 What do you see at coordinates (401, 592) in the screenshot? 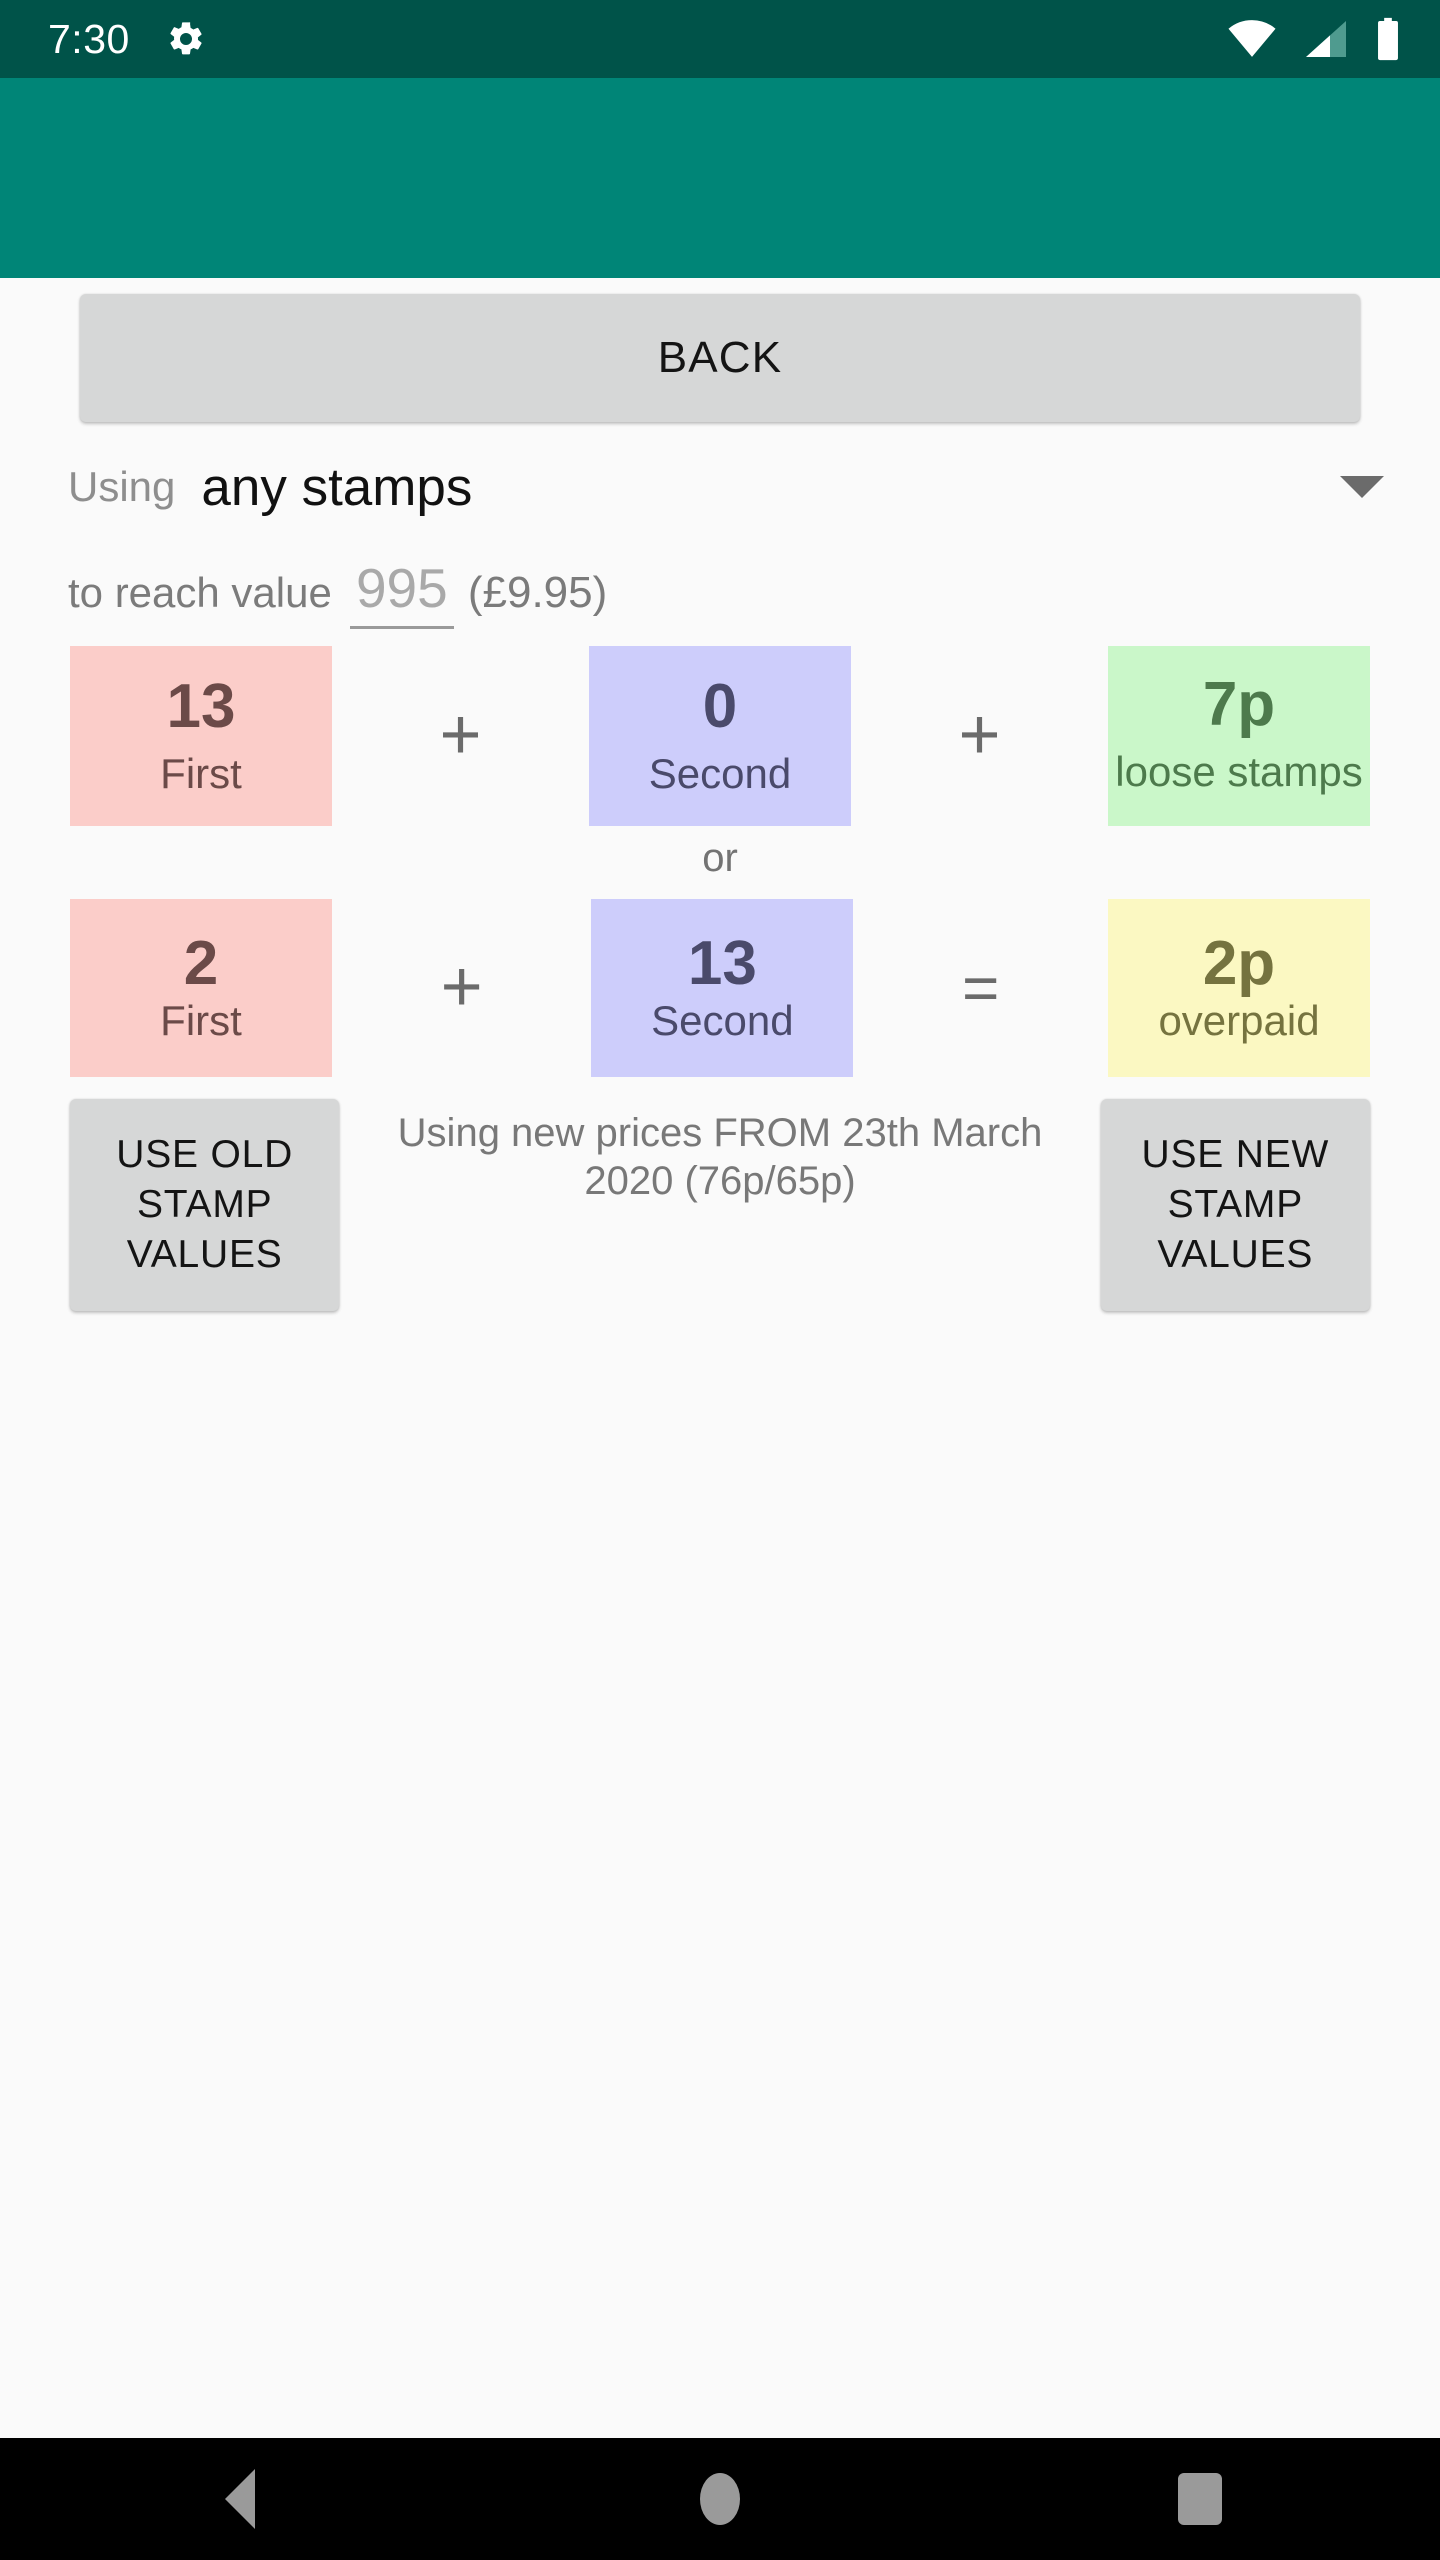
I see `reach-value-input` at bounding box center [401, 592].